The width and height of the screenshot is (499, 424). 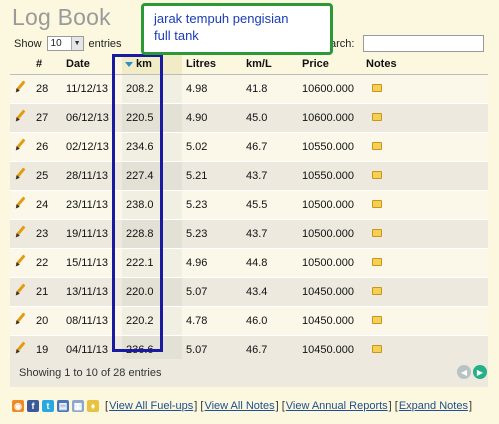 I want to click on table-row: 26 02/12/13 234.6 5.02 46.7 10550.000, so click(x=249, y=147).